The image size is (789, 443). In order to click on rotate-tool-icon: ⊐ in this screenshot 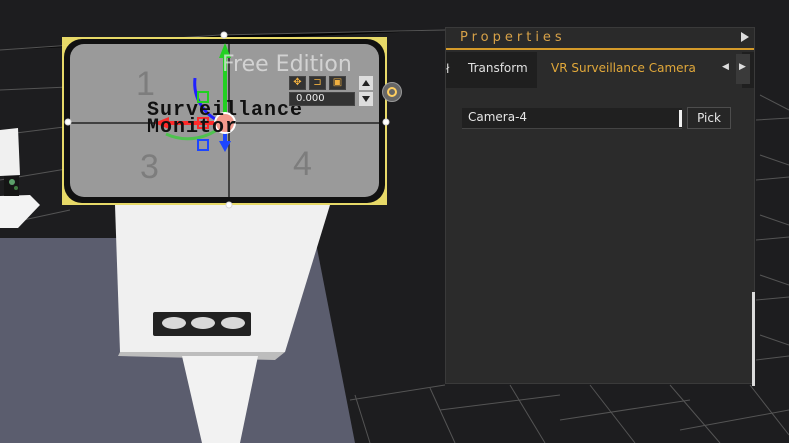, I will do `click(317, 83)`.